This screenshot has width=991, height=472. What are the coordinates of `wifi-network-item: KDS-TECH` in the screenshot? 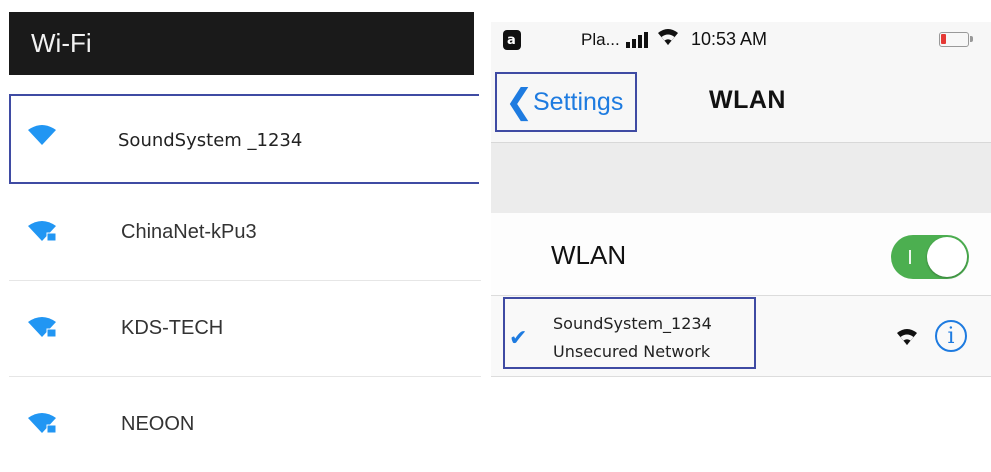 It's located at (245, 331).